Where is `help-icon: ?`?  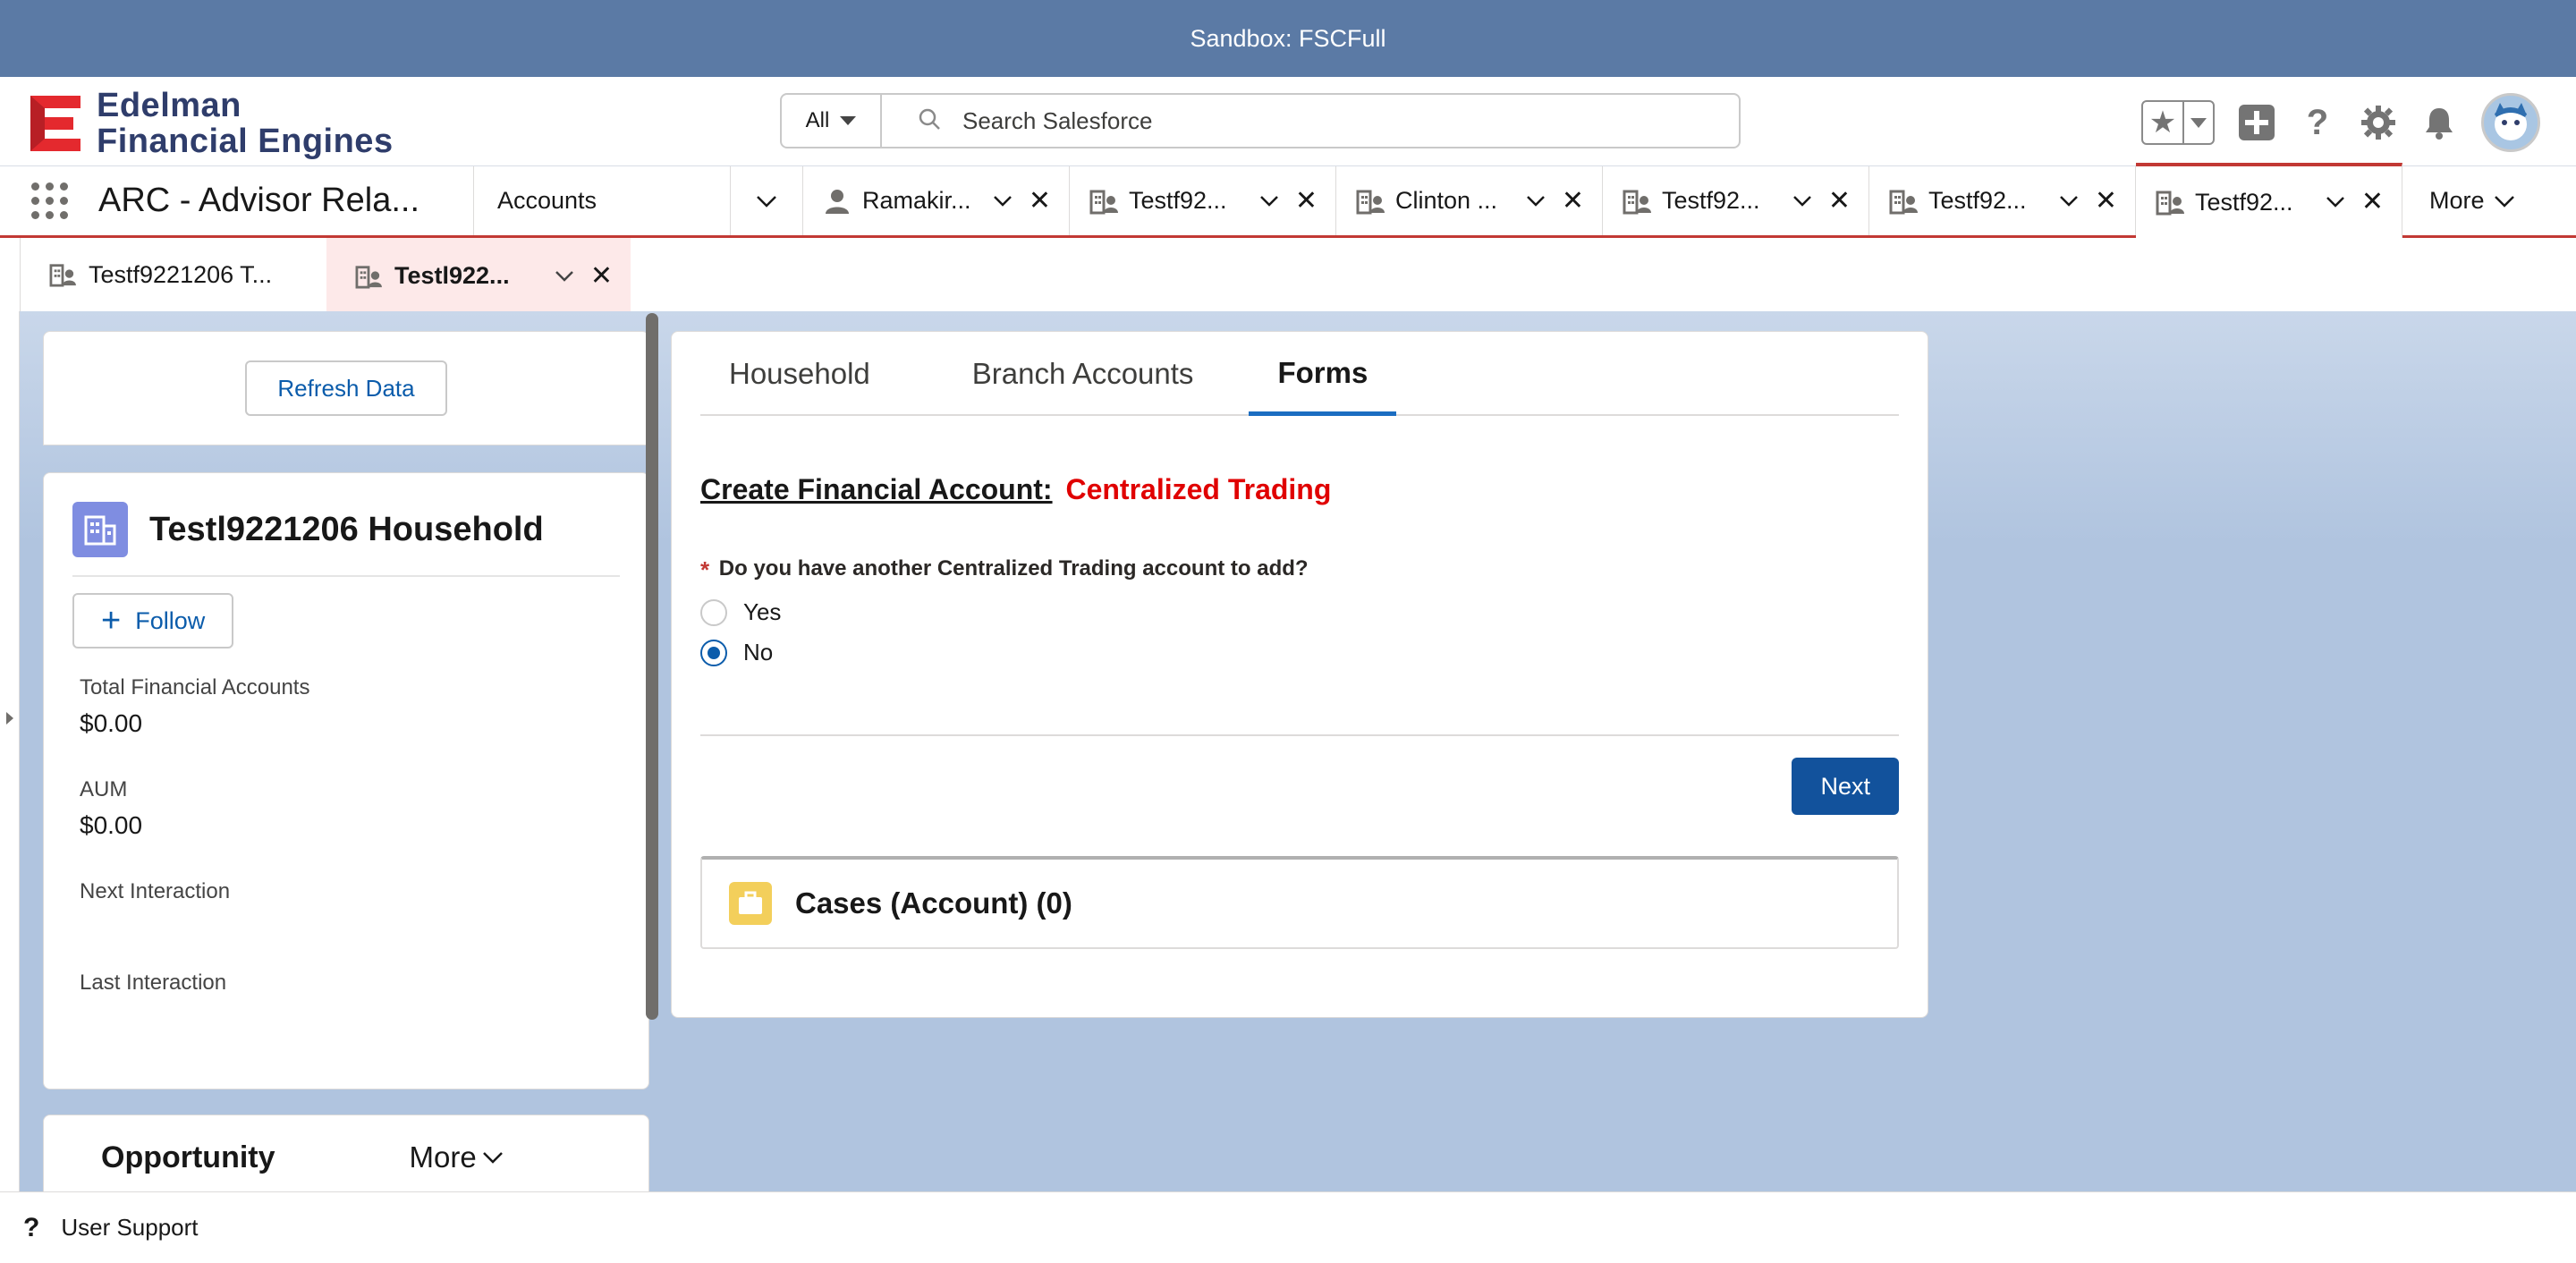
help-icon: ? is located at coordinates (31, 1227).